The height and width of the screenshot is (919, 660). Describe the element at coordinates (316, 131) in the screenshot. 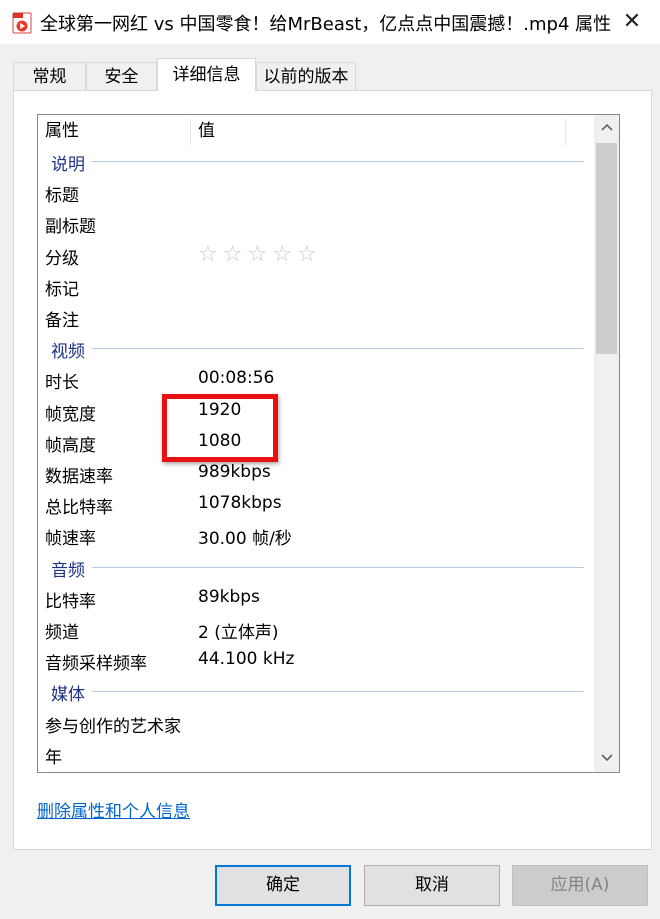

I see `list-header: 属性 值` at that location.